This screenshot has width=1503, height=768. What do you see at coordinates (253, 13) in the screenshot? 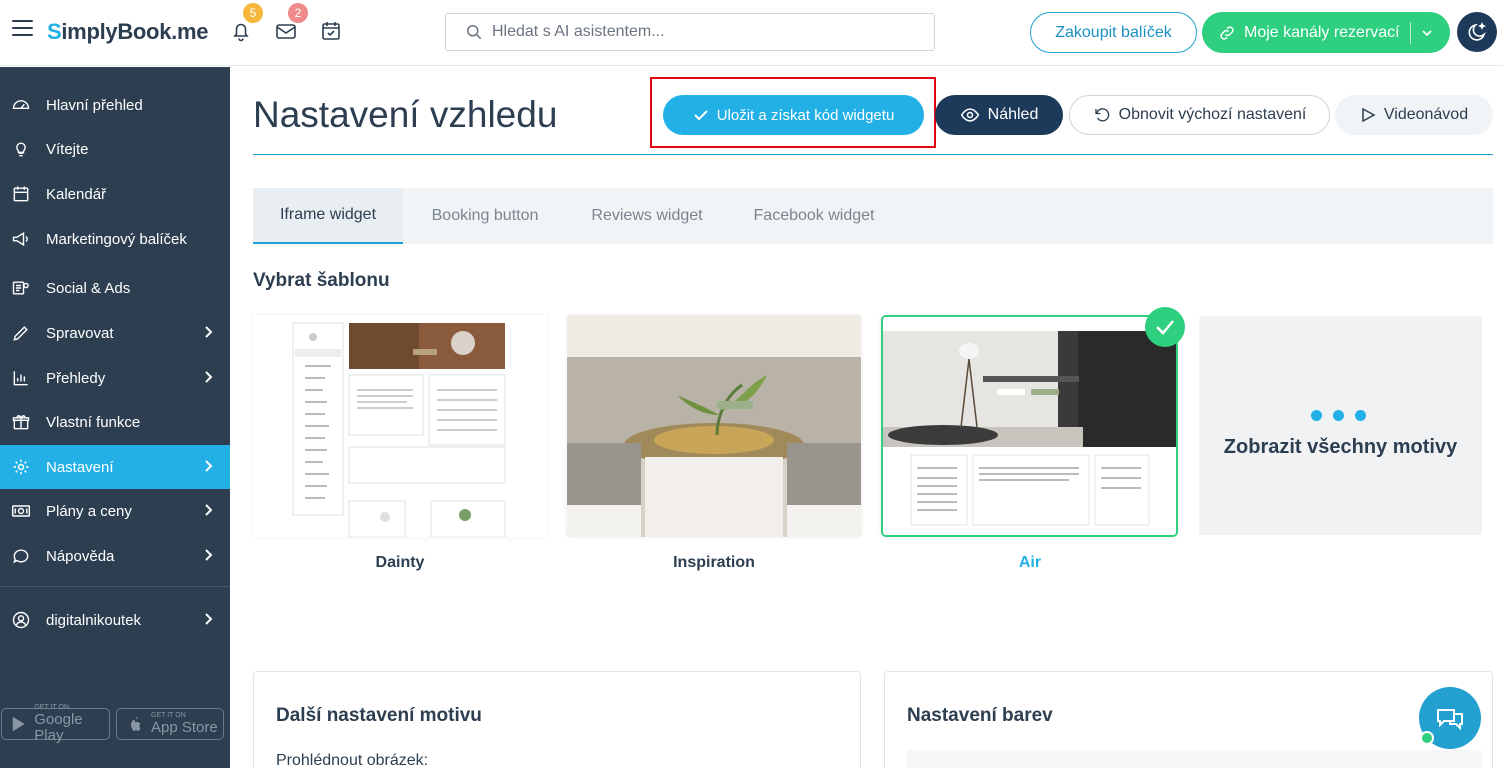
I see `notifications-badge: 5` at bounding box center [253, 13].